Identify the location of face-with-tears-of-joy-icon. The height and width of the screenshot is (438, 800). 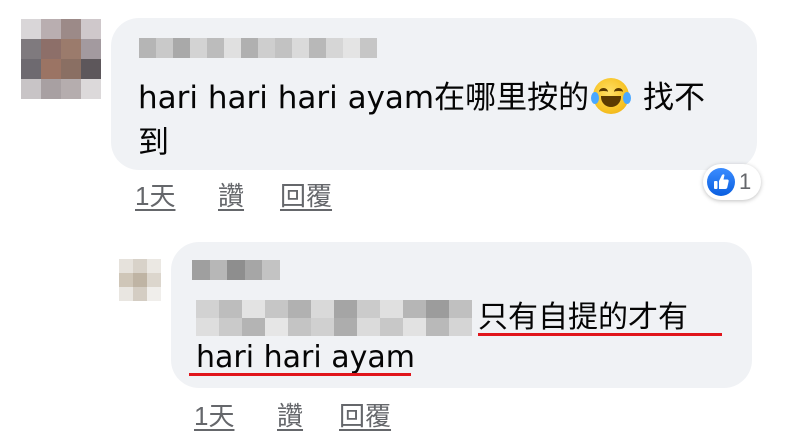
(611, 96).